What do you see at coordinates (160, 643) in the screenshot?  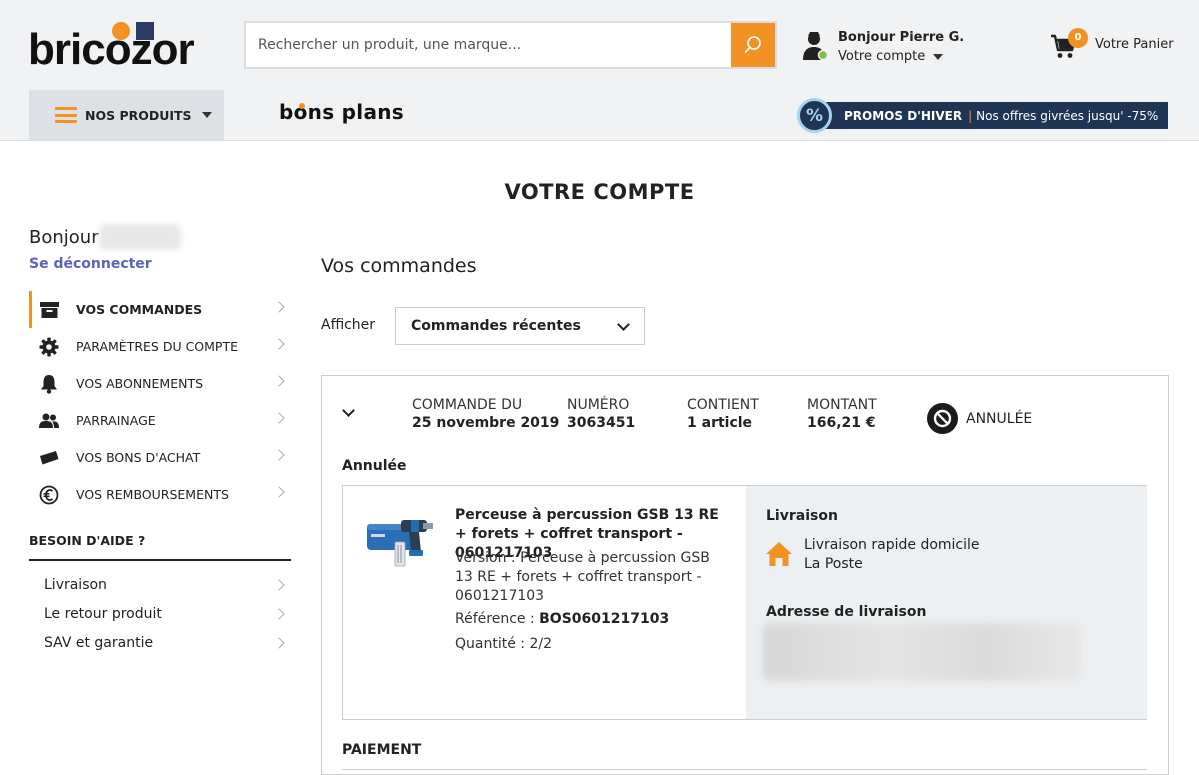 I see `help-item-warranty: SAV et garantie` at bounding box center [160, 643].